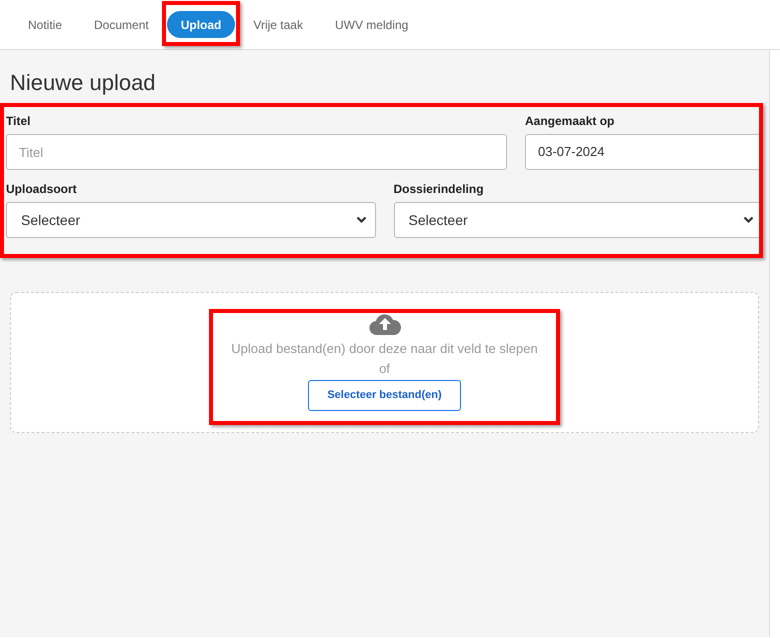  What do you see at coordinates (439, 188) in the screenshot?
I see `field-label: Dossierindeling` at bounding box center [439, 188].